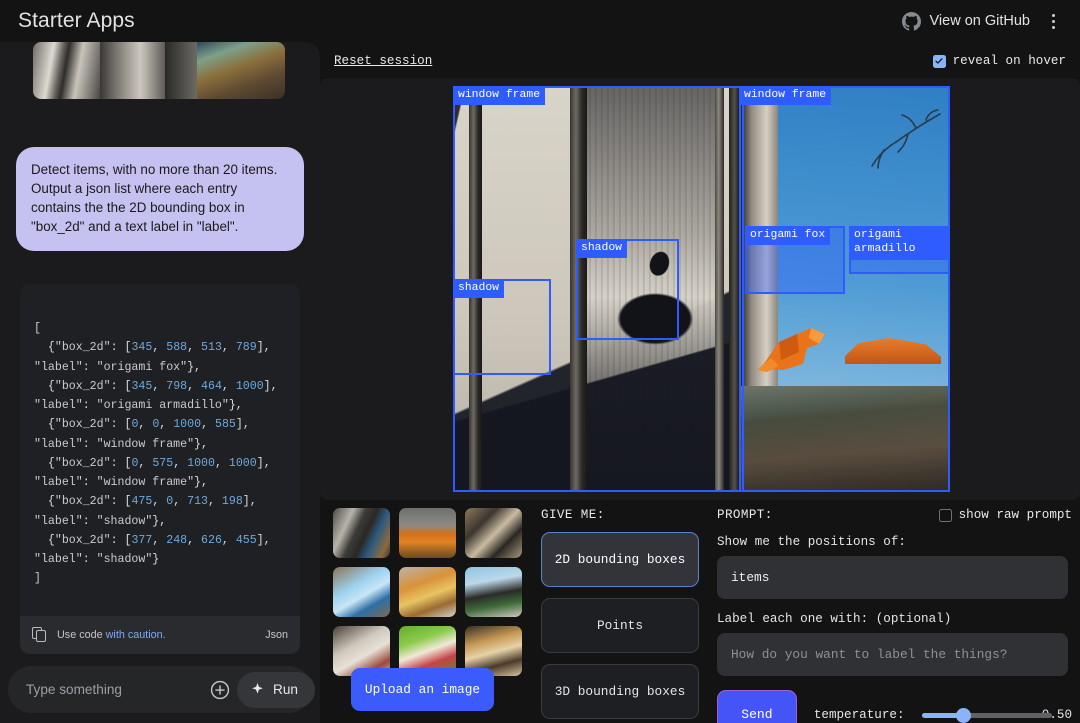 The height and width of the screenshot is (723, 1080). I want to click on kebab-menu-icon, so click(1053, 21).